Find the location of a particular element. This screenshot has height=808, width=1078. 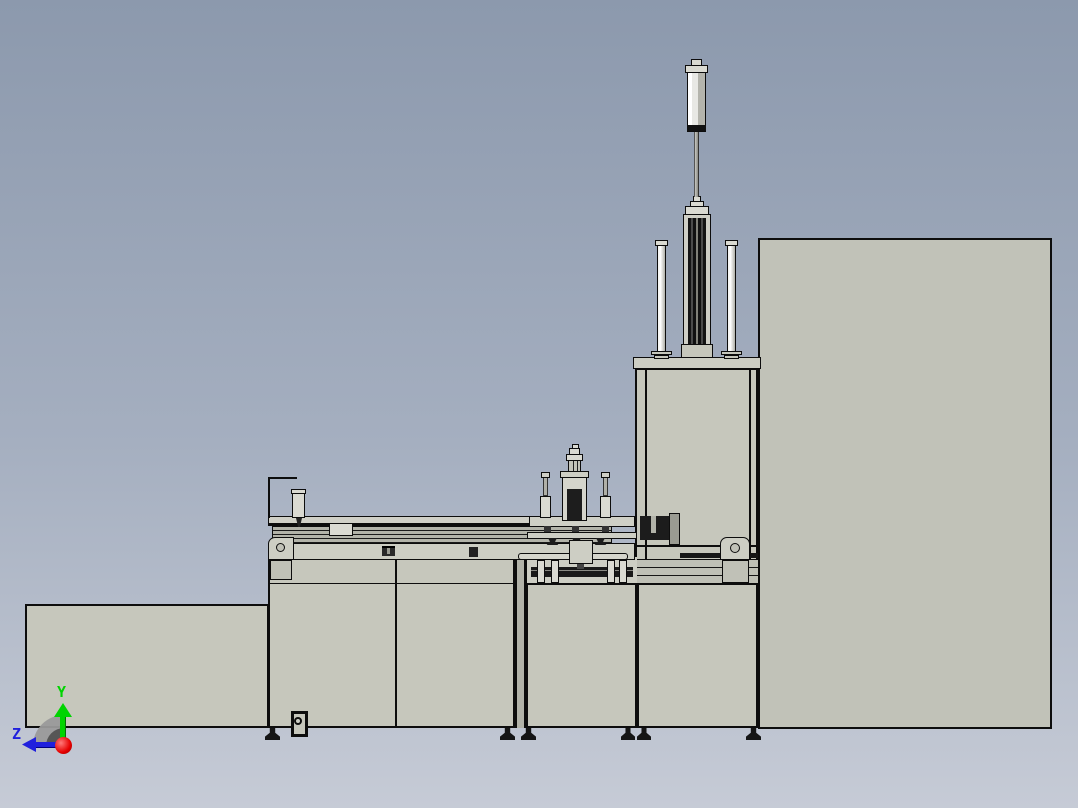

cabinet-left-seam is located at coordinates (391, 583).